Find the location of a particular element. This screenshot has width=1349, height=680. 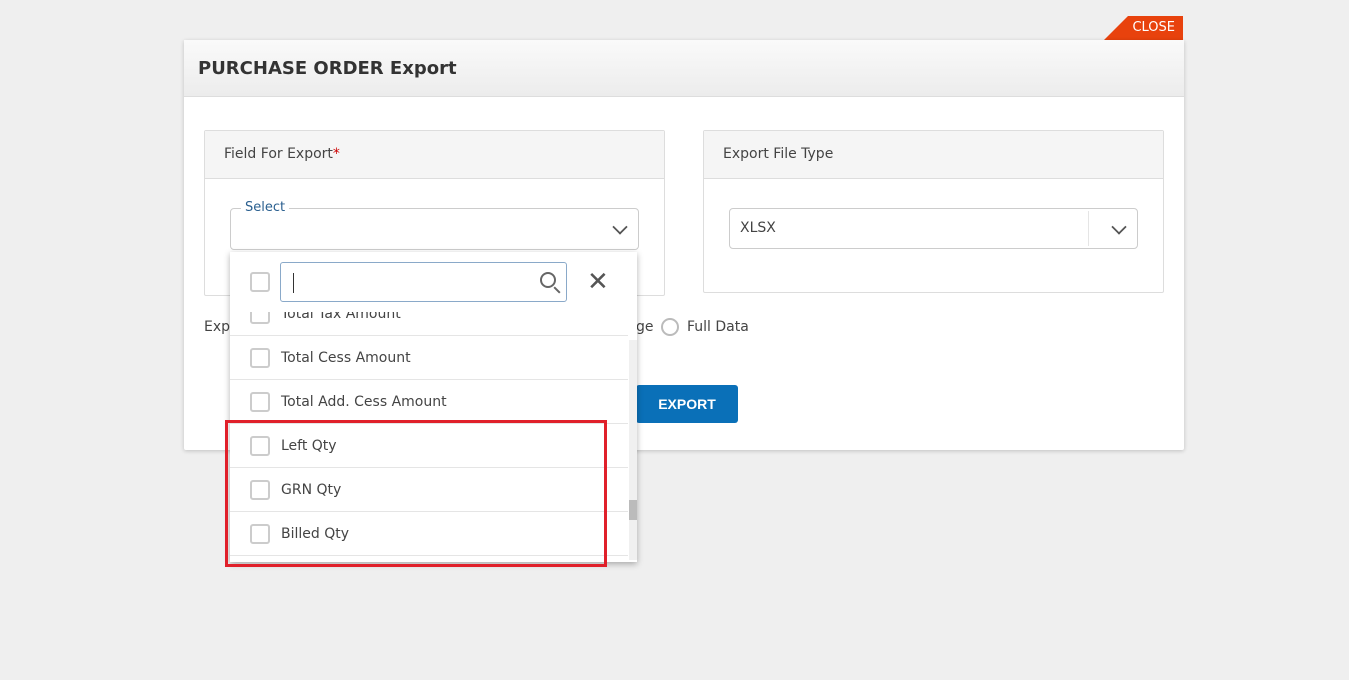

file-type-select: XLSX is located at coordinates (933, 228).